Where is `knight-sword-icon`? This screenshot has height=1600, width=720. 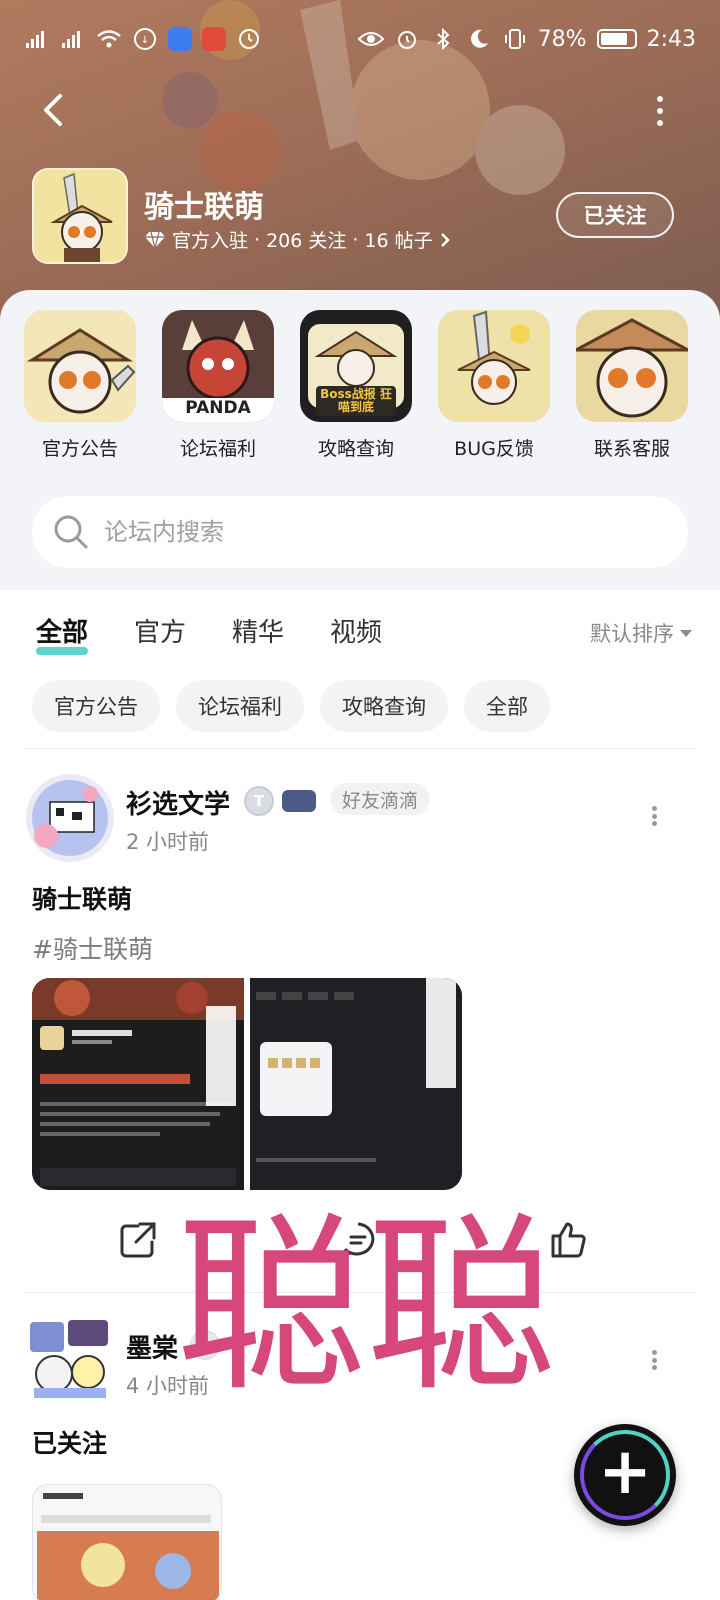
knight-sword-icon is located at coordinates (494, 366).